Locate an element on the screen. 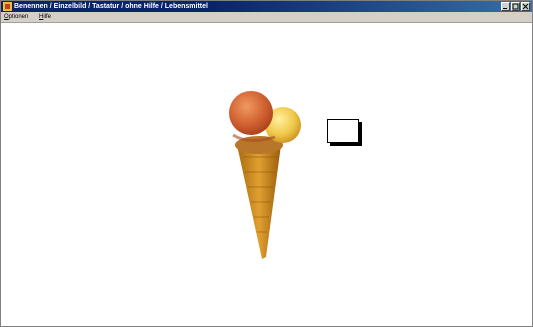  window-controls is located at coordinates (515, 6).